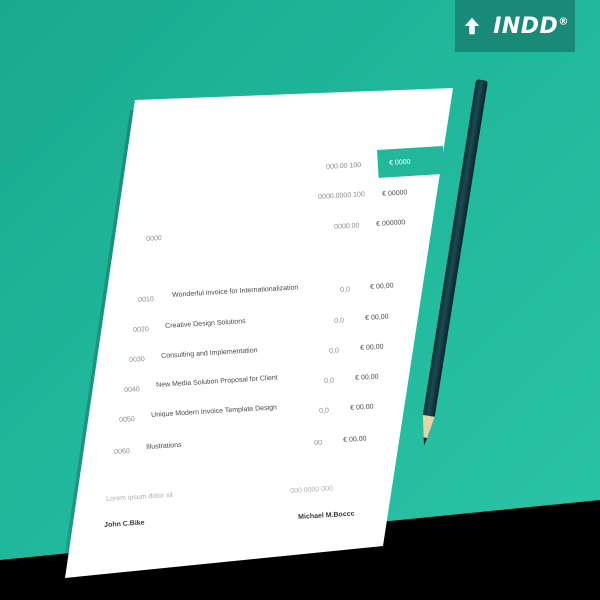 This screenshot has width=600, height=600. Describe the element at coordinates (318, 443) in the screenshot. I see `item-qty: 00` at that location.